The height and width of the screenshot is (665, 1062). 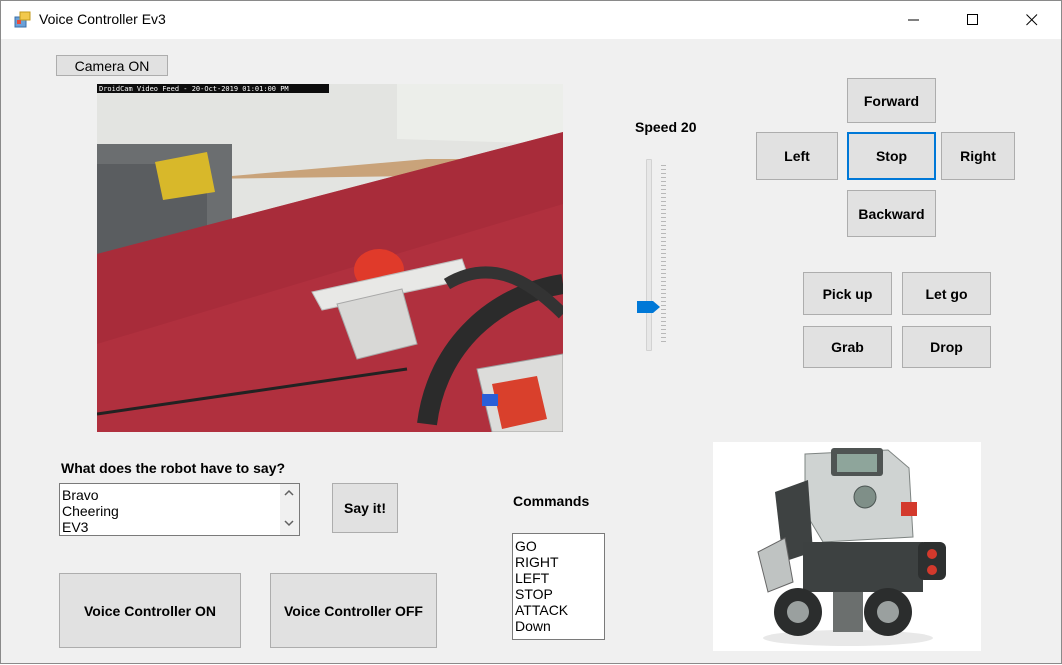 I want to click on list-item: Bravo, so click(x=179, y=495).